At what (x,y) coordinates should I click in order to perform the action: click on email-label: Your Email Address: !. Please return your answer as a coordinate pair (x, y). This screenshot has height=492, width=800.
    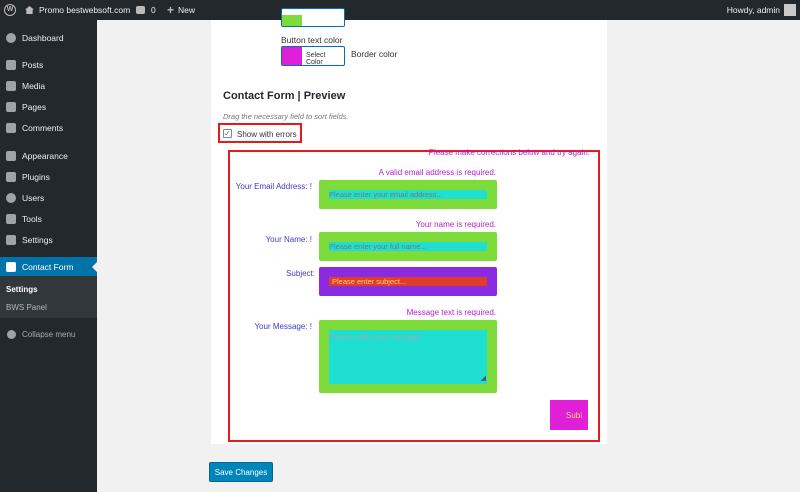
    Looking at the image, I should click on (274, 186).